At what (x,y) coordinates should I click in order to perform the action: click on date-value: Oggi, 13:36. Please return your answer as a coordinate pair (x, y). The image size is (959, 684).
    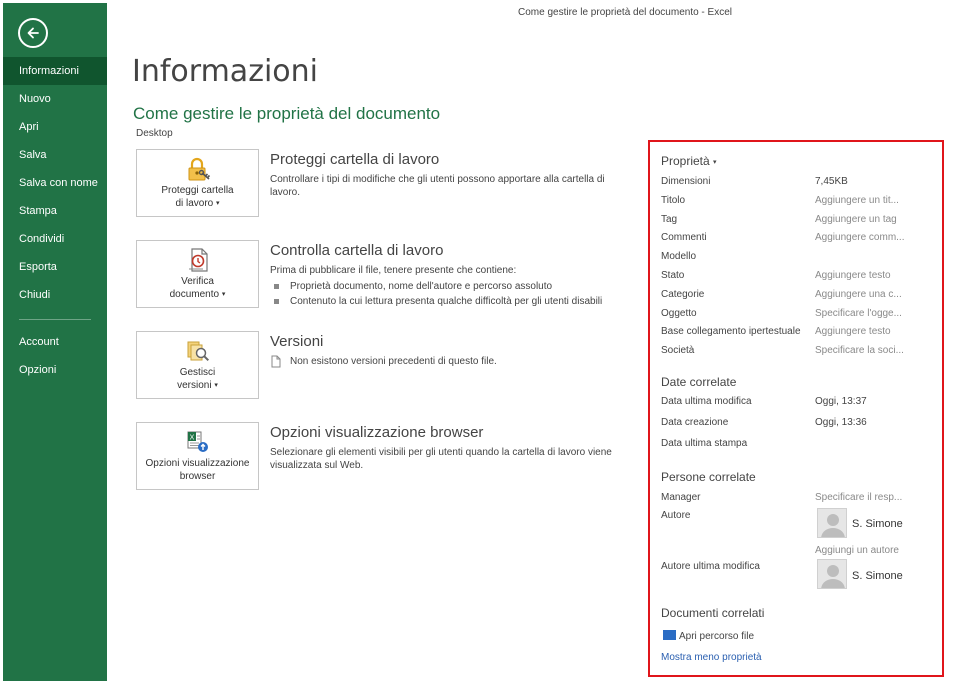
    Looking at the image, I should click on (841, 422).